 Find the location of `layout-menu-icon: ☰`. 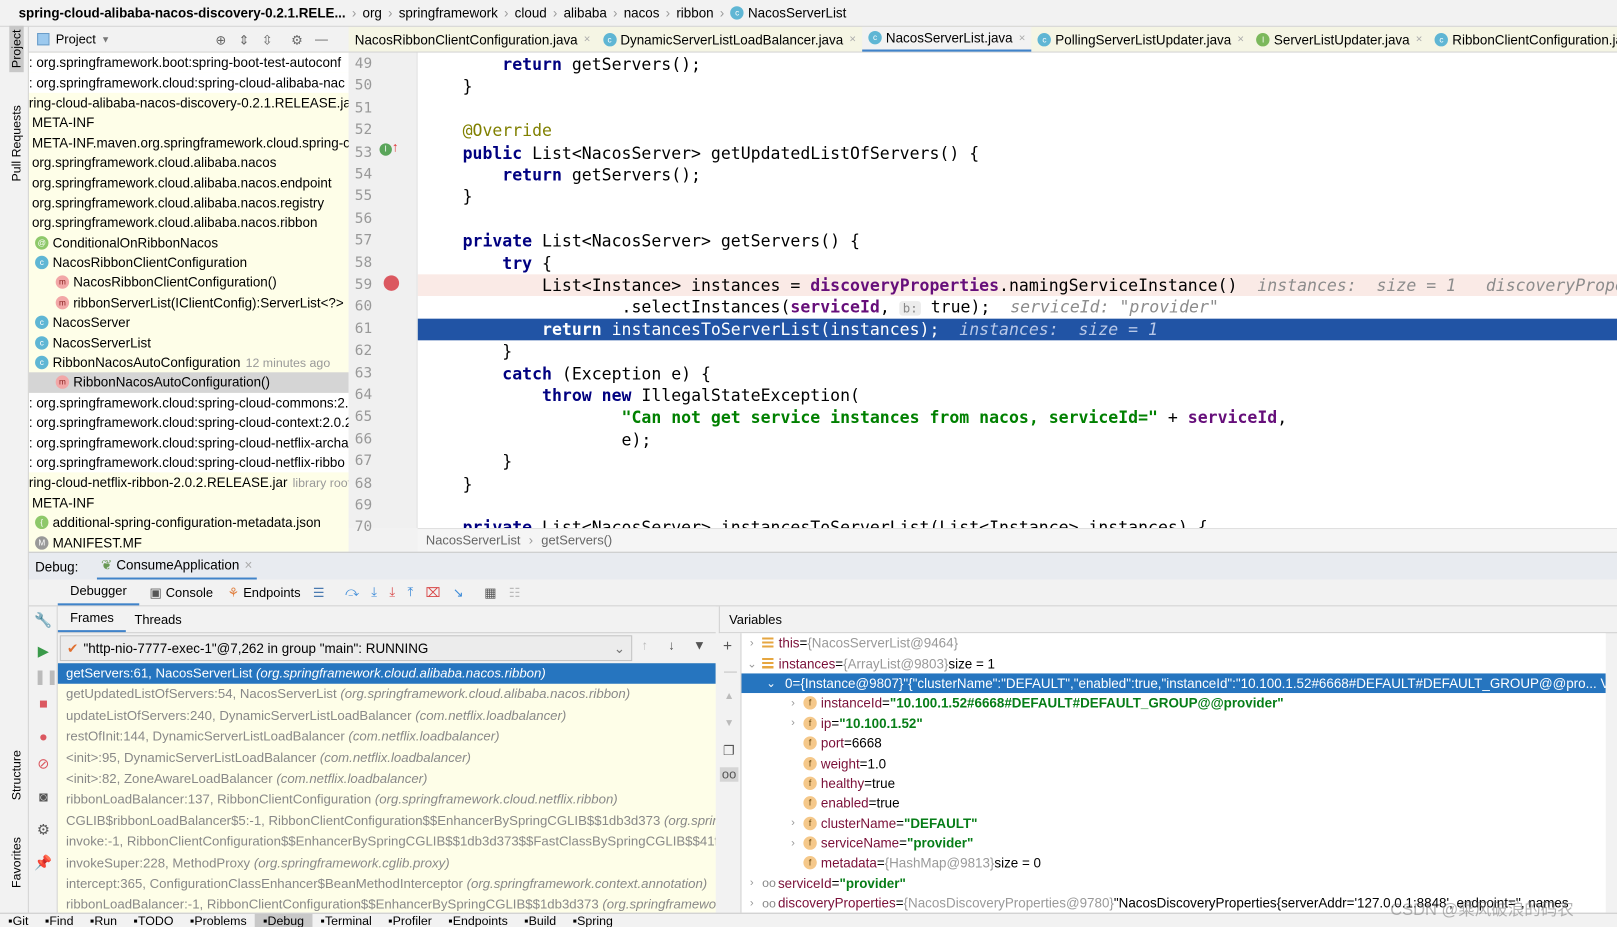

layout-menu-icon: ☰ is located at coordinates (319, 592).